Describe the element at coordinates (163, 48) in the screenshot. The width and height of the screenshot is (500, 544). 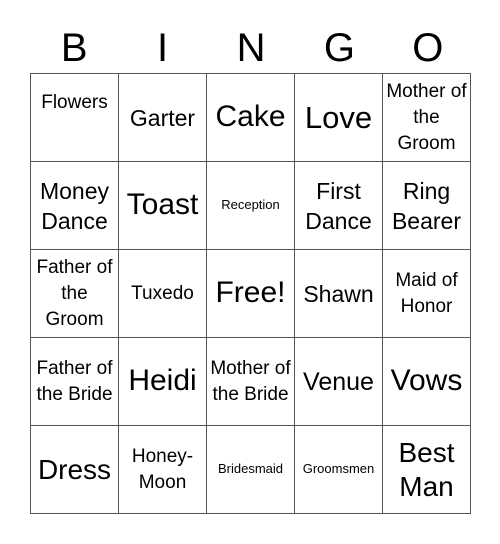
I see `header-letter-i: I` at that location.